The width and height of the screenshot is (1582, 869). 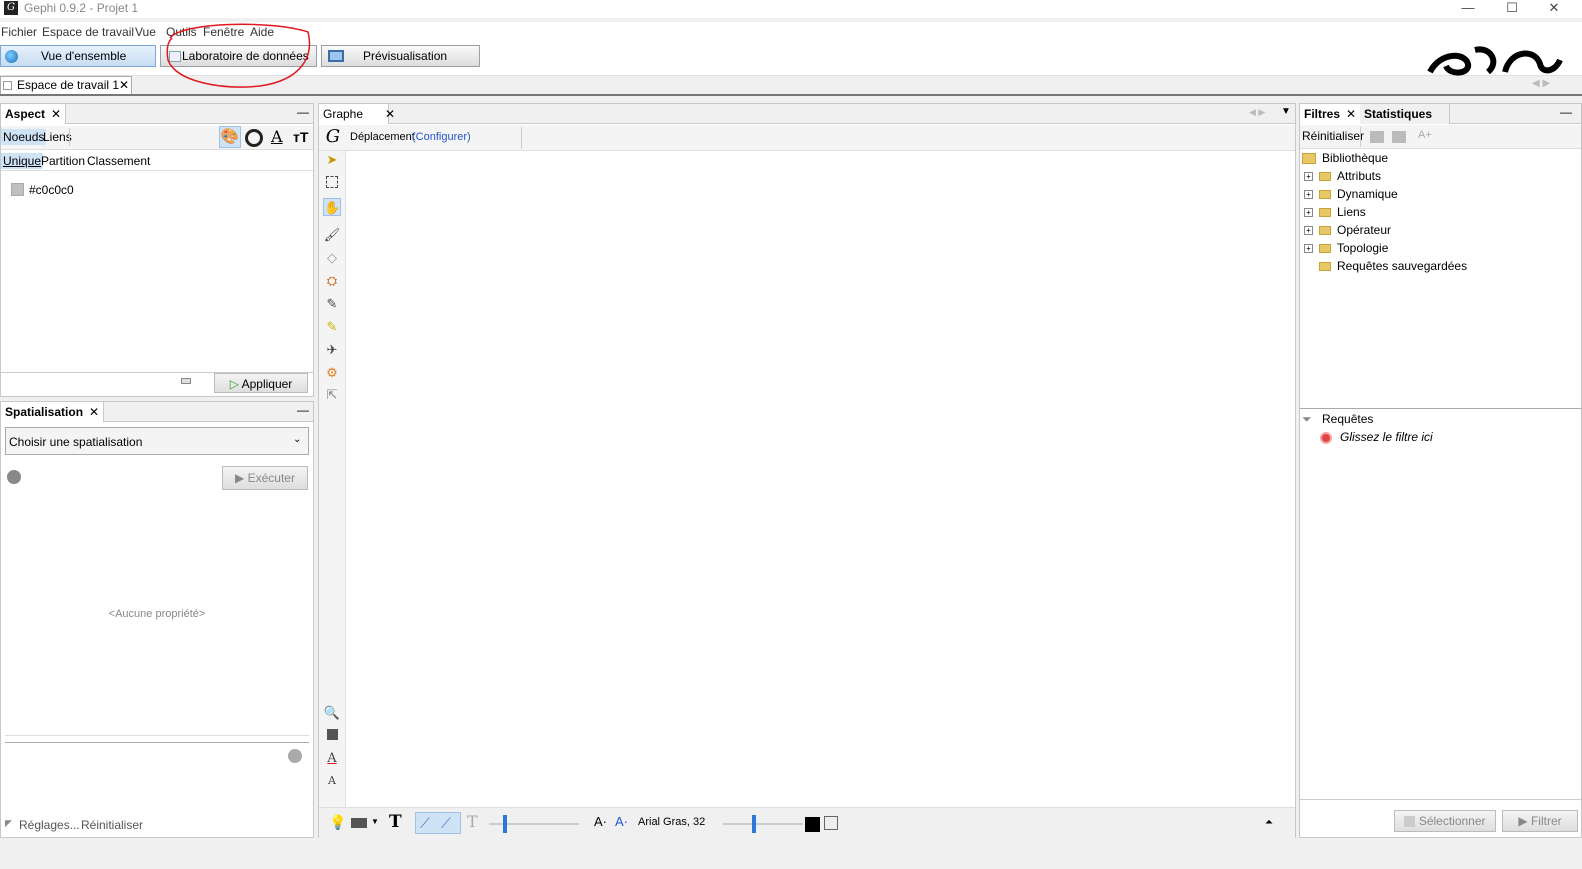 What do you see at coordinates (1376, 437) in the screenshot?
I see `drop-zone: Glissez le filtre ici` at bounding box center [1376, 437].